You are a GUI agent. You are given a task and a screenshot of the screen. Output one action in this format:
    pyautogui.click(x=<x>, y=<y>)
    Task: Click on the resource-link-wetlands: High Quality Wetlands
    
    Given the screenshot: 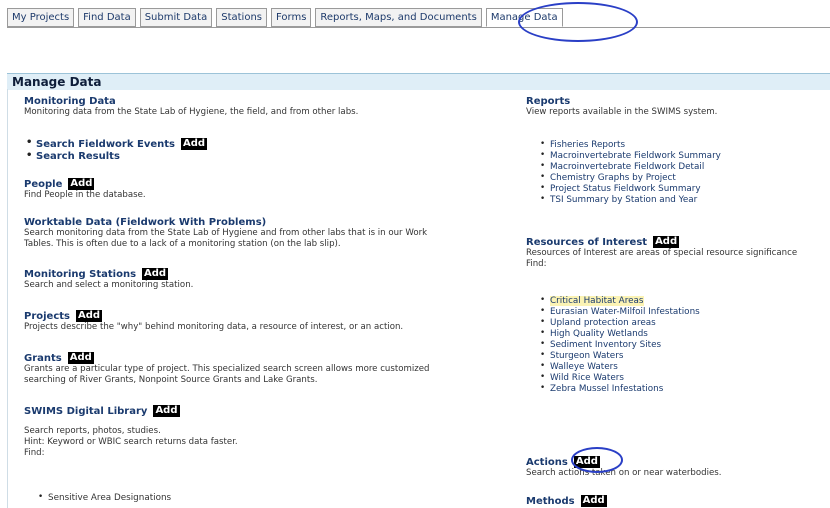 What is the action you would take?
    pyautogui.click(x=599, y=334)
    